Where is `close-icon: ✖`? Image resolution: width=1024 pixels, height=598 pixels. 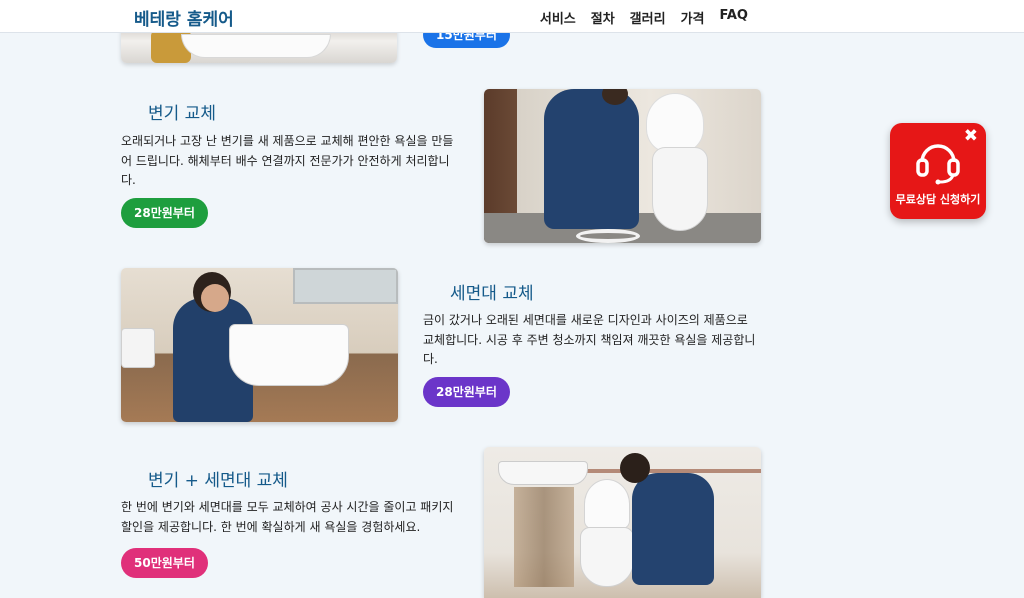 close-icon: ✖ is located at coordinates (971, 136).